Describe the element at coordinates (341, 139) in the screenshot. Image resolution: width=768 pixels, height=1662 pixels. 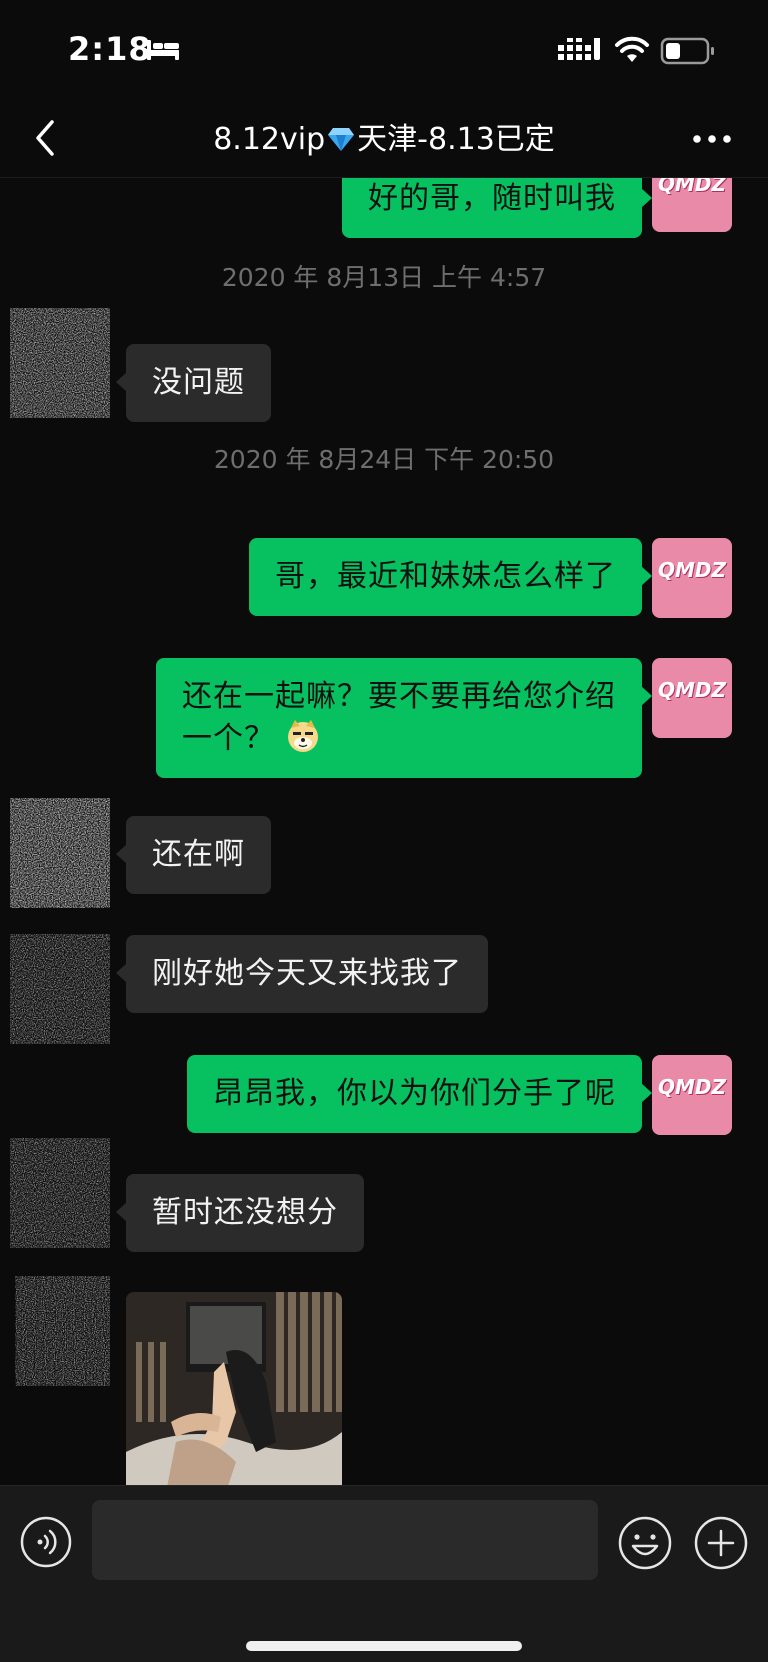
I see `gem-icon` at that location.